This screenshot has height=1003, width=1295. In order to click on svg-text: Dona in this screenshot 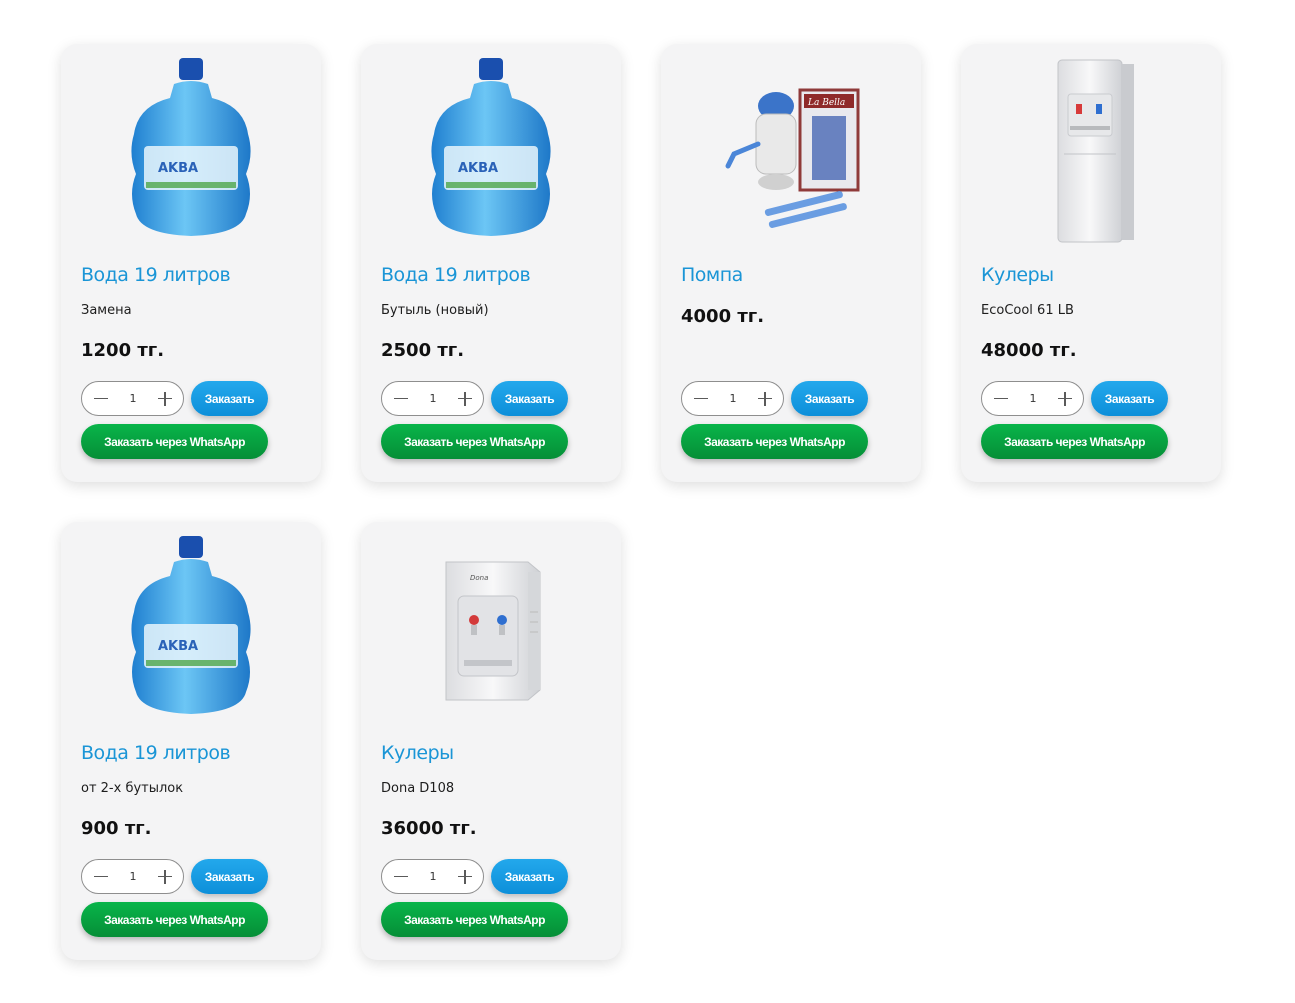, I will do `click(479, 578)`.